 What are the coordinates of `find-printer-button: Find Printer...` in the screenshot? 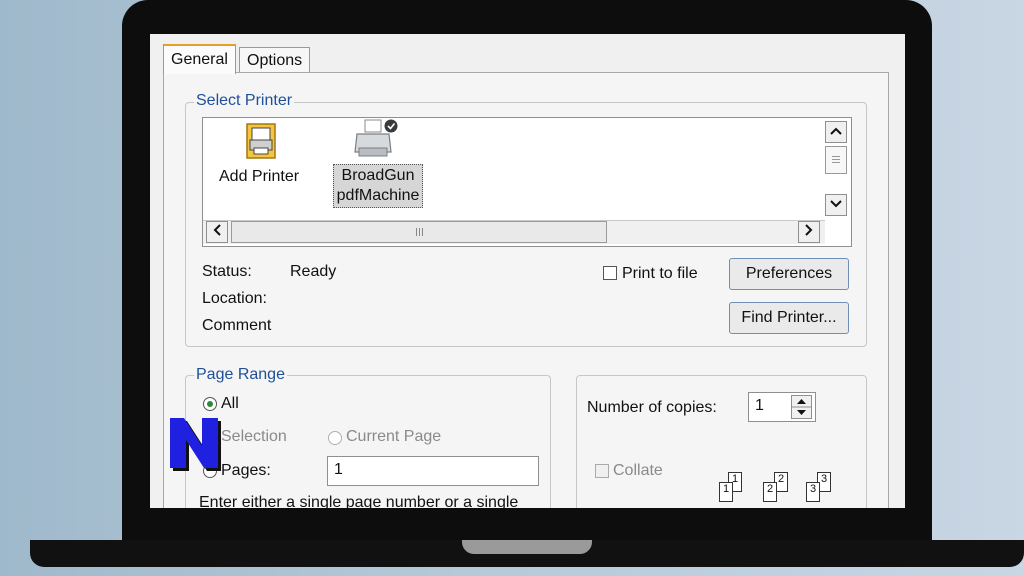 It's located at (789, 318).